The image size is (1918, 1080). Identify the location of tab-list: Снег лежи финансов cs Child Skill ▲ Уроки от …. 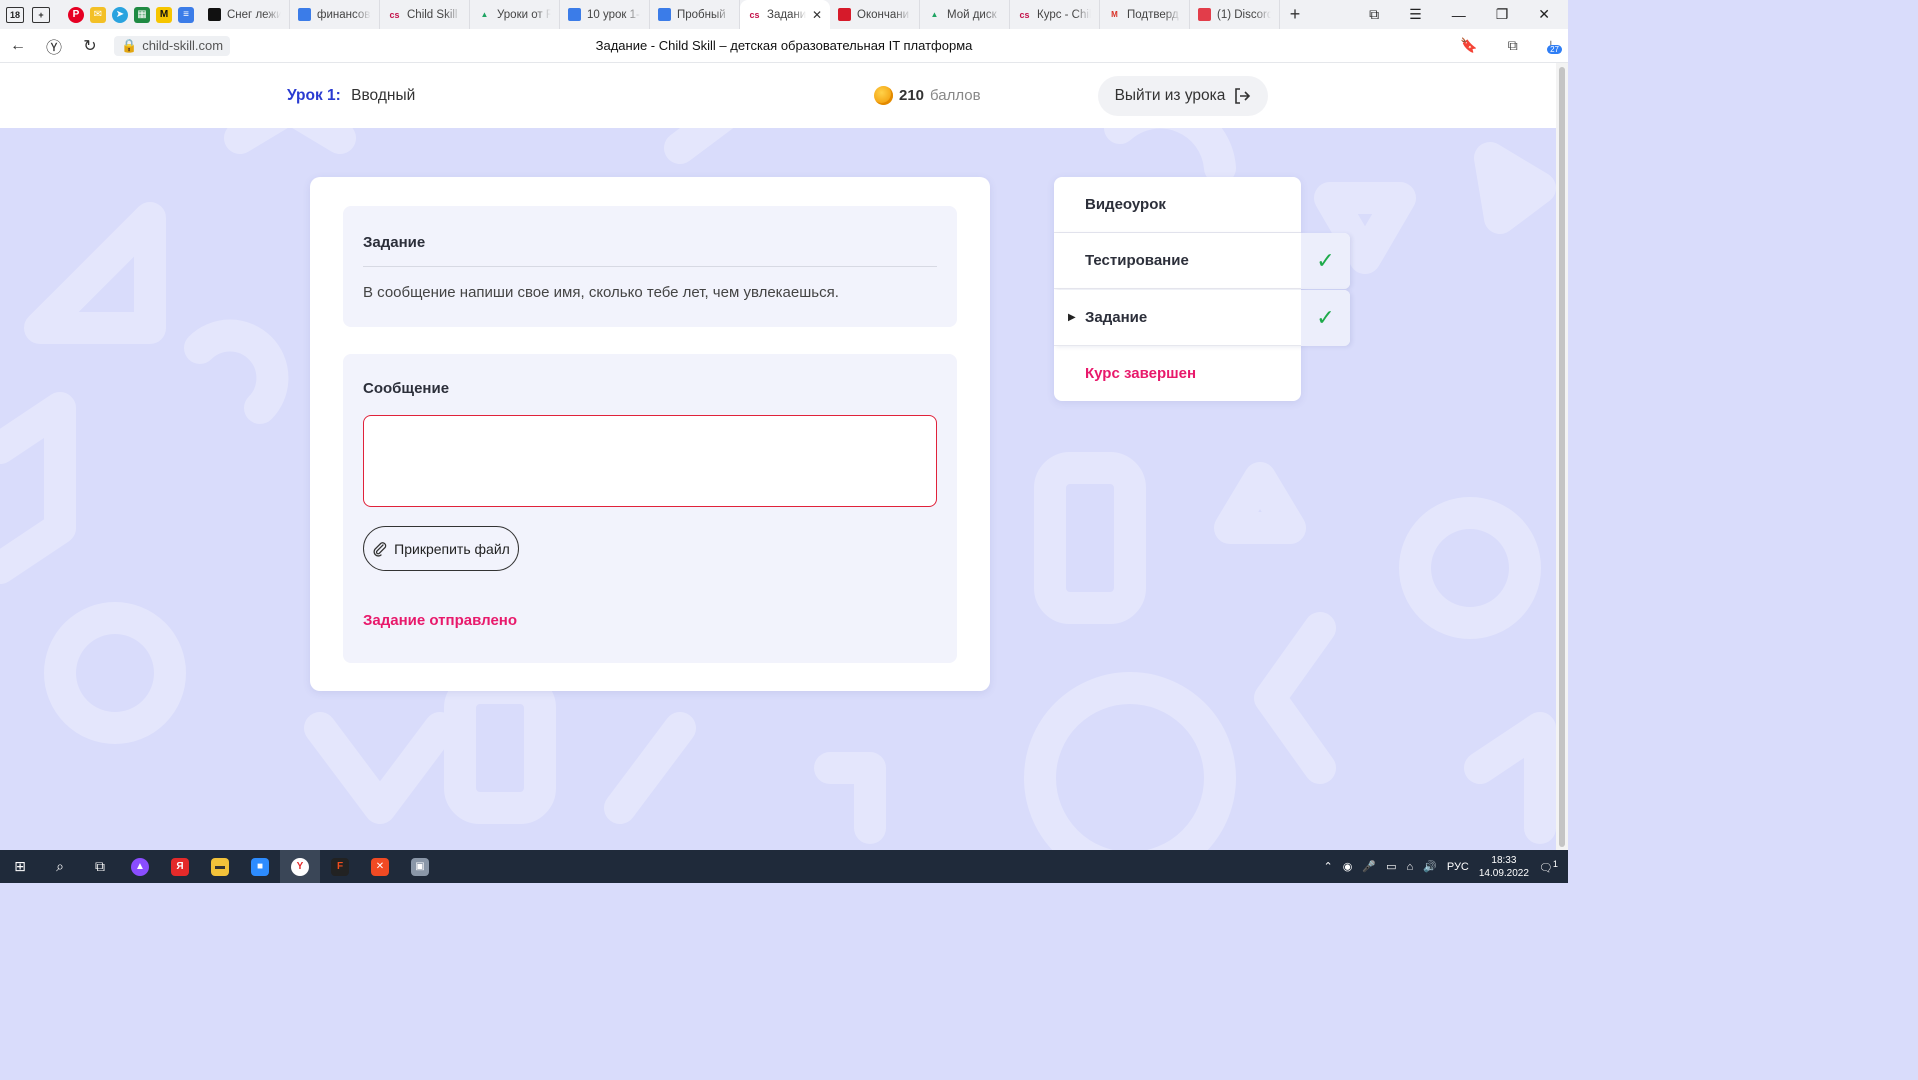
(740, 14).